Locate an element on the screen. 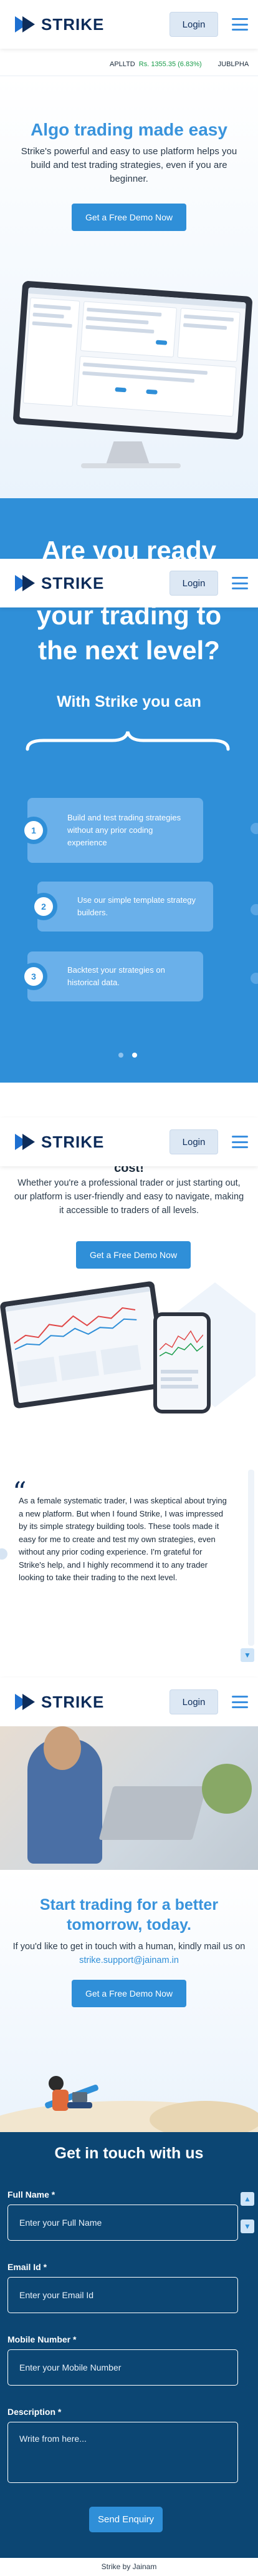 The width and height of the screenshot is (258, 2576). ticker-value: Rs. 1355.35 (6.83%) is located at coordinates (170, 64).